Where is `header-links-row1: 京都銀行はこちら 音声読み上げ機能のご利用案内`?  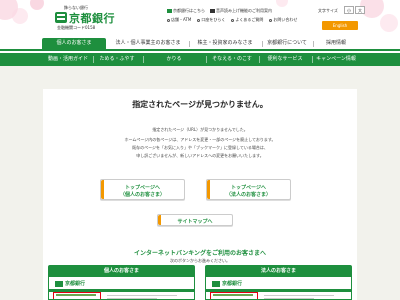
header-links-row1: 京都銀行はこちら 音声読み上げ機能のご利用案内 is located at coordinates (219, 11).